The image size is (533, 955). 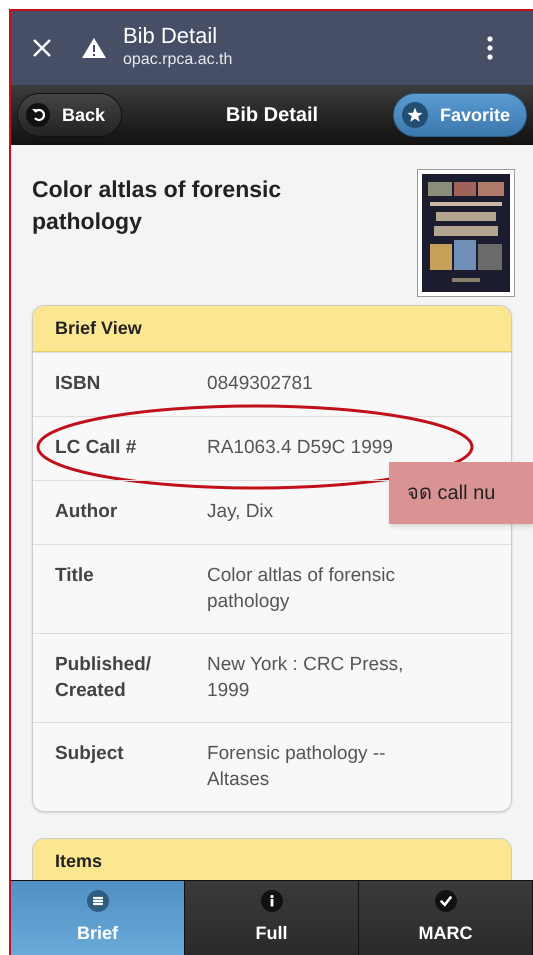 What do you see at coordinates (305, 678) in the screenshot?
I see `field-value: New York : CRC Press, 1999` at bounding box center [305, 678].